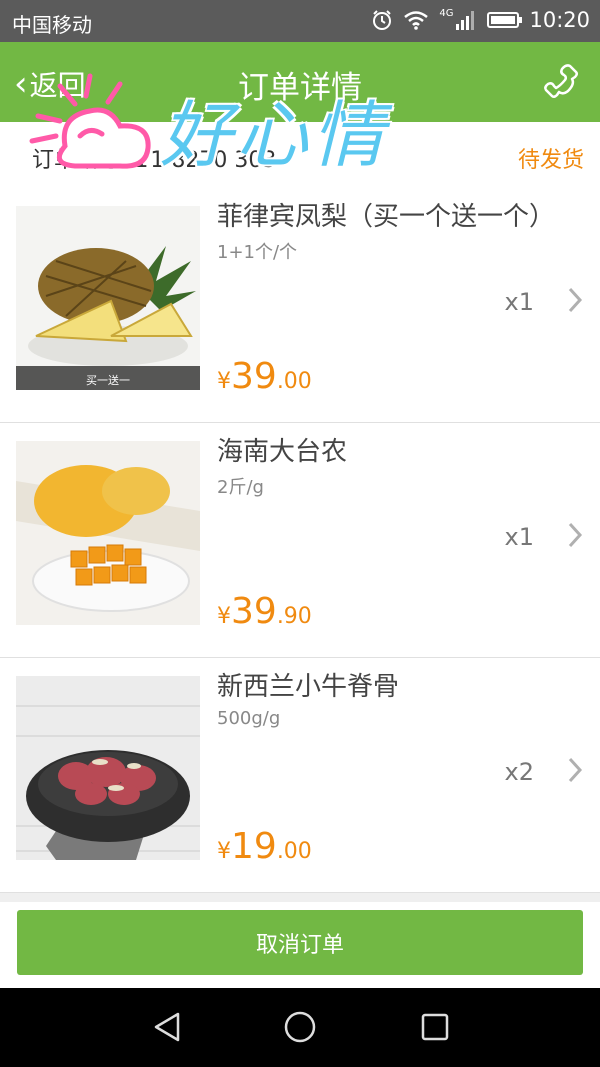 This screenshot has height=1067, width=600. Describe the element at coordinates (213, 160) in the screenshot. I see `order-number-value: 1 8270 303` at that location.